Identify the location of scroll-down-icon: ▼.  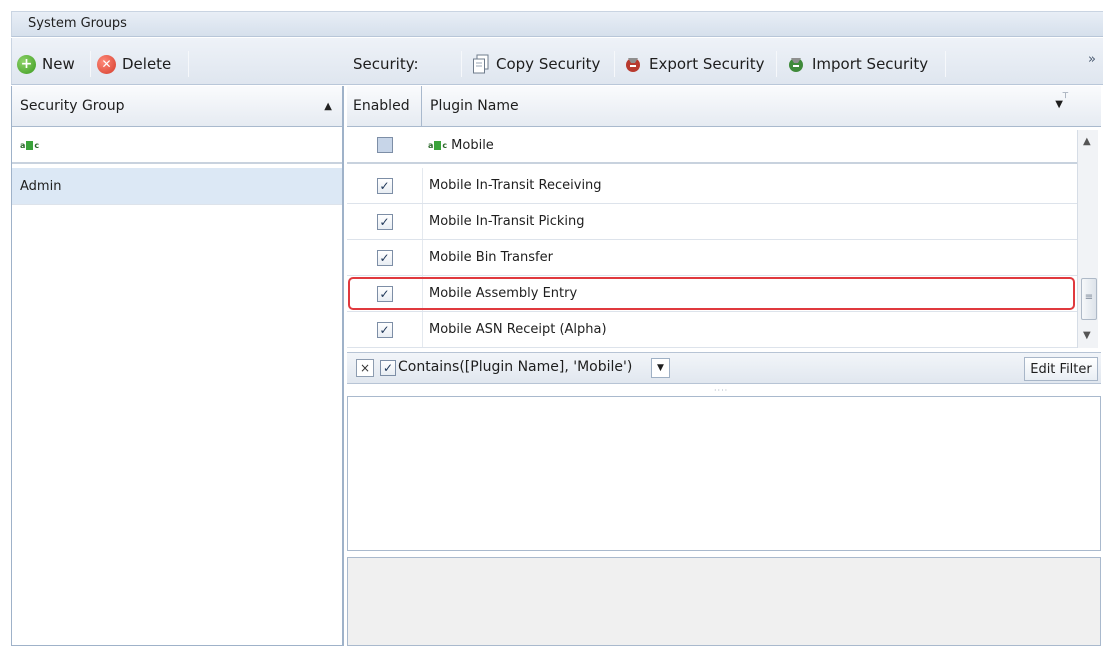
(1087, 335).